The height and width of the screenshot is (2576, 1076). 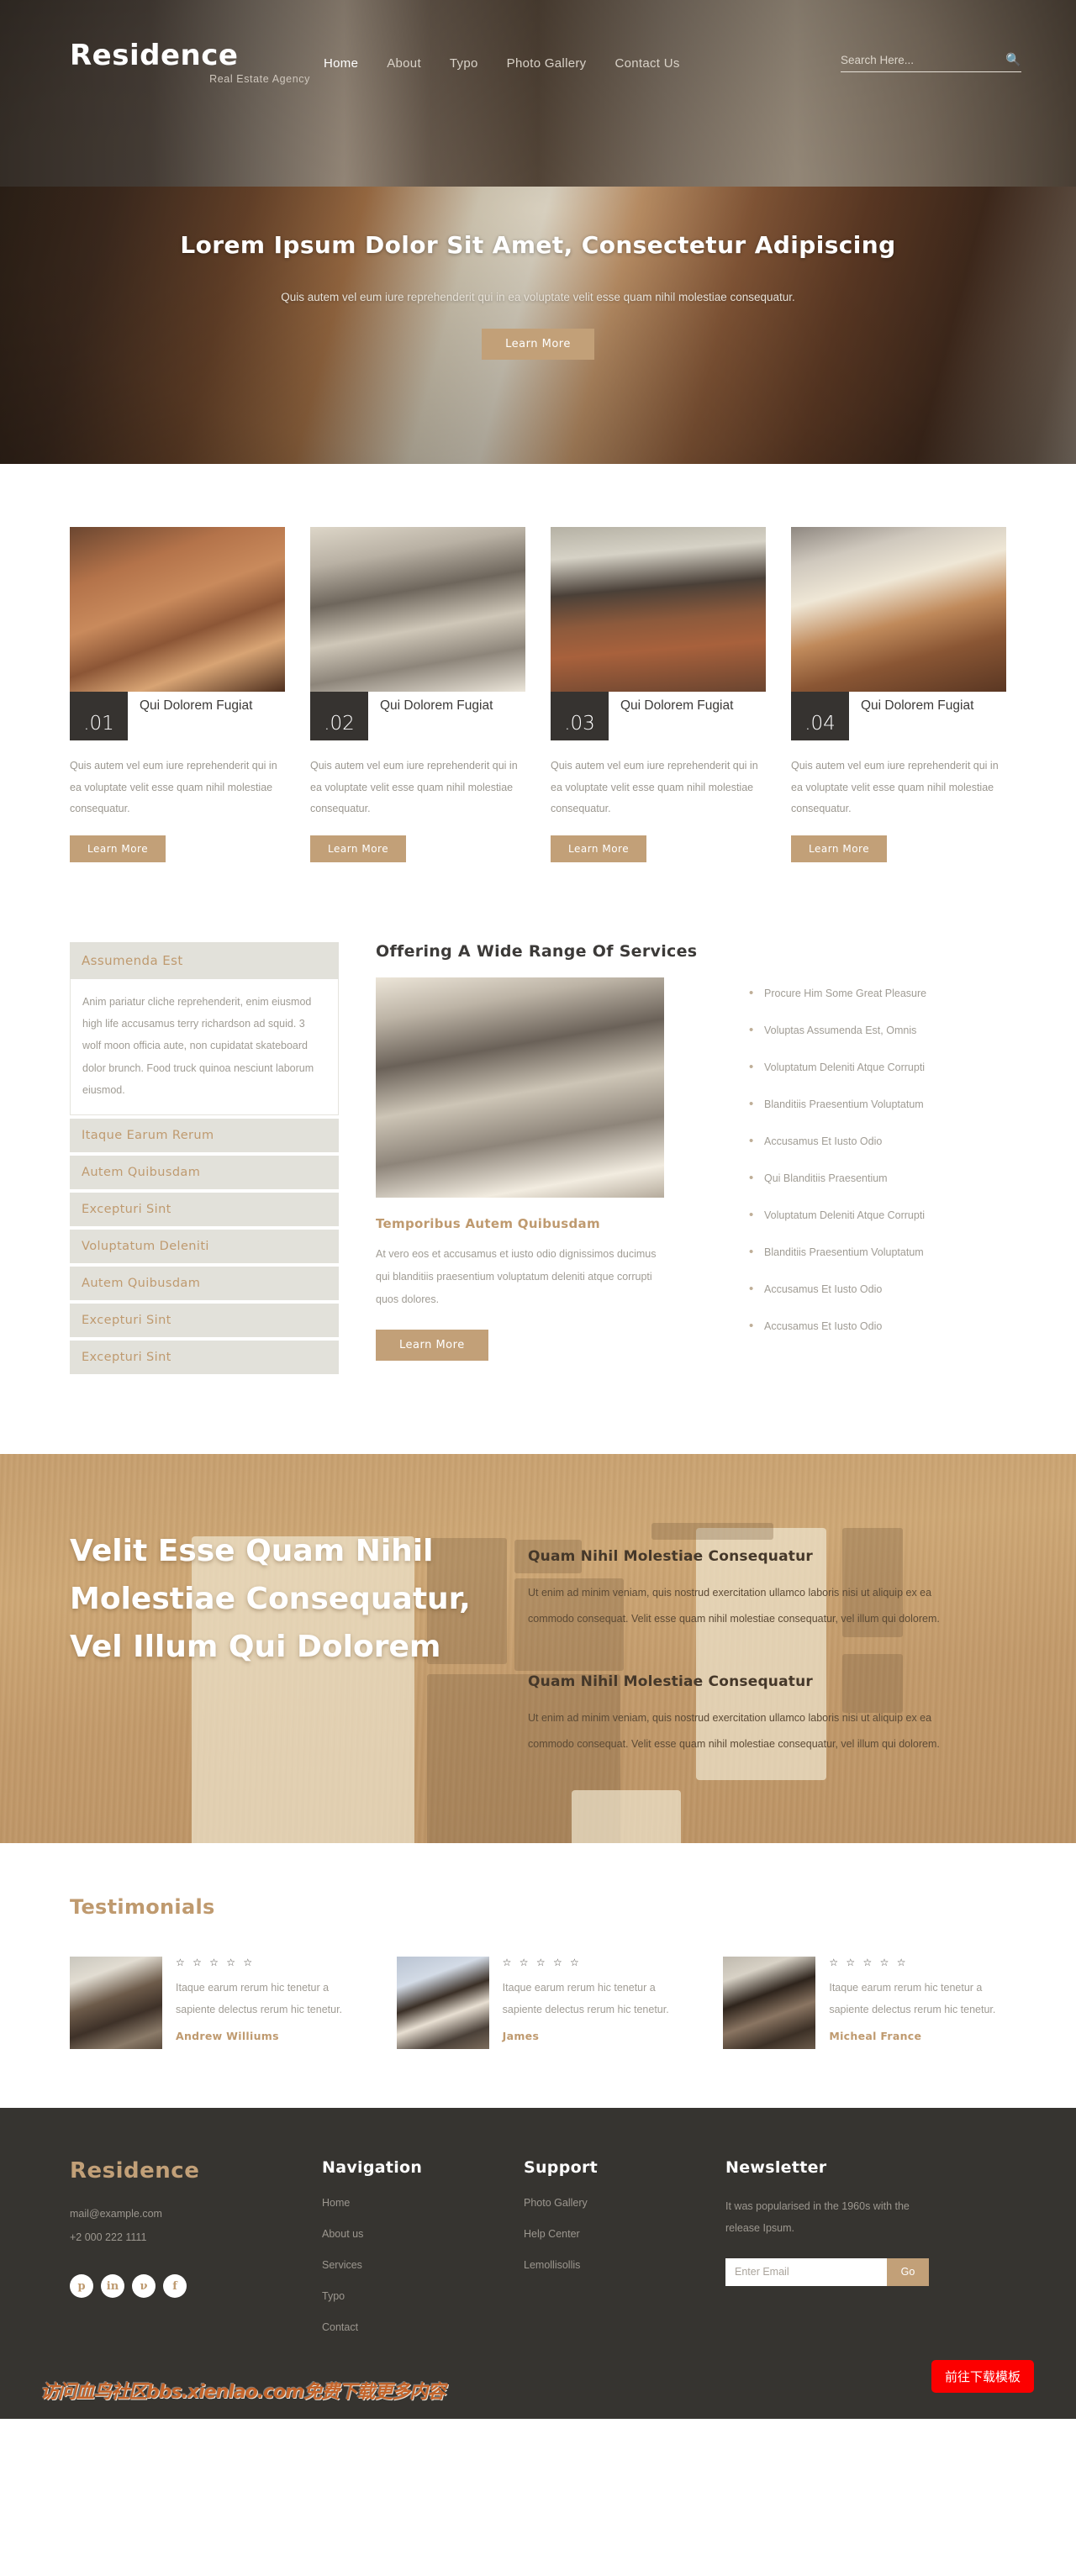 What do you see at coordinates (144, 2286) in the screenshot?
I see `vimeo-icon: ν` at bounding box center [144, 2286].